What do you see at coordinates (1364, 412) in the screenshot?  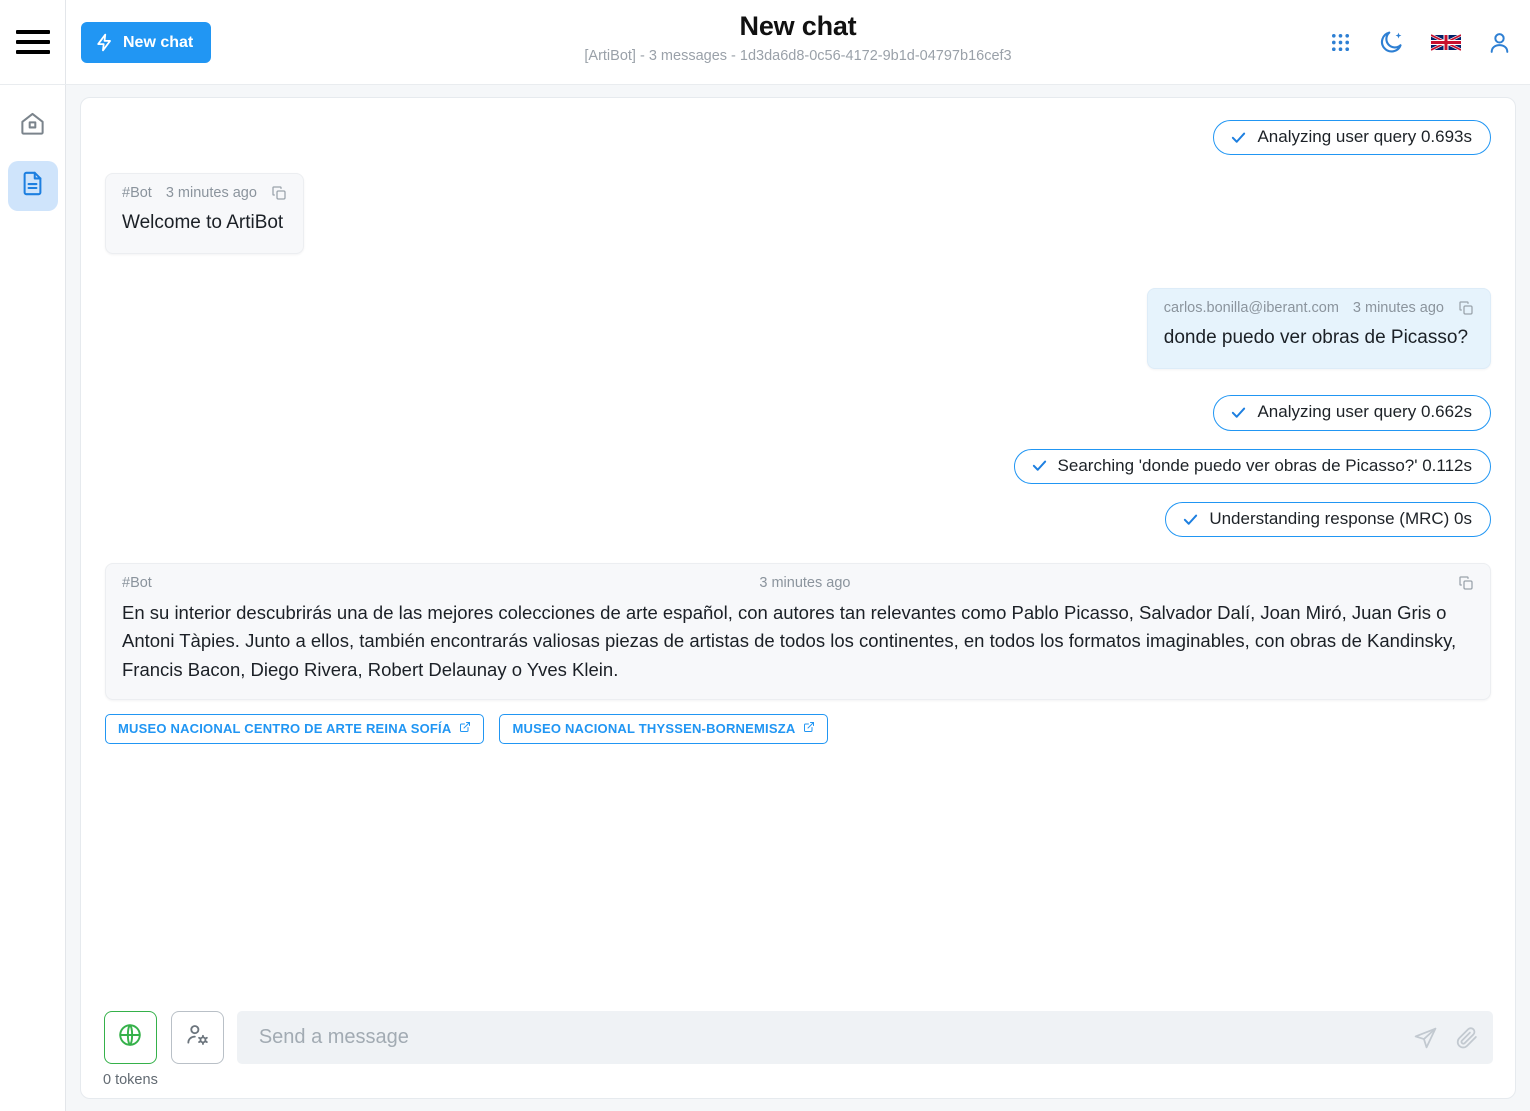 I see `status-text: Analyzing user query 0.662s` at bounding box center [1364, 412].